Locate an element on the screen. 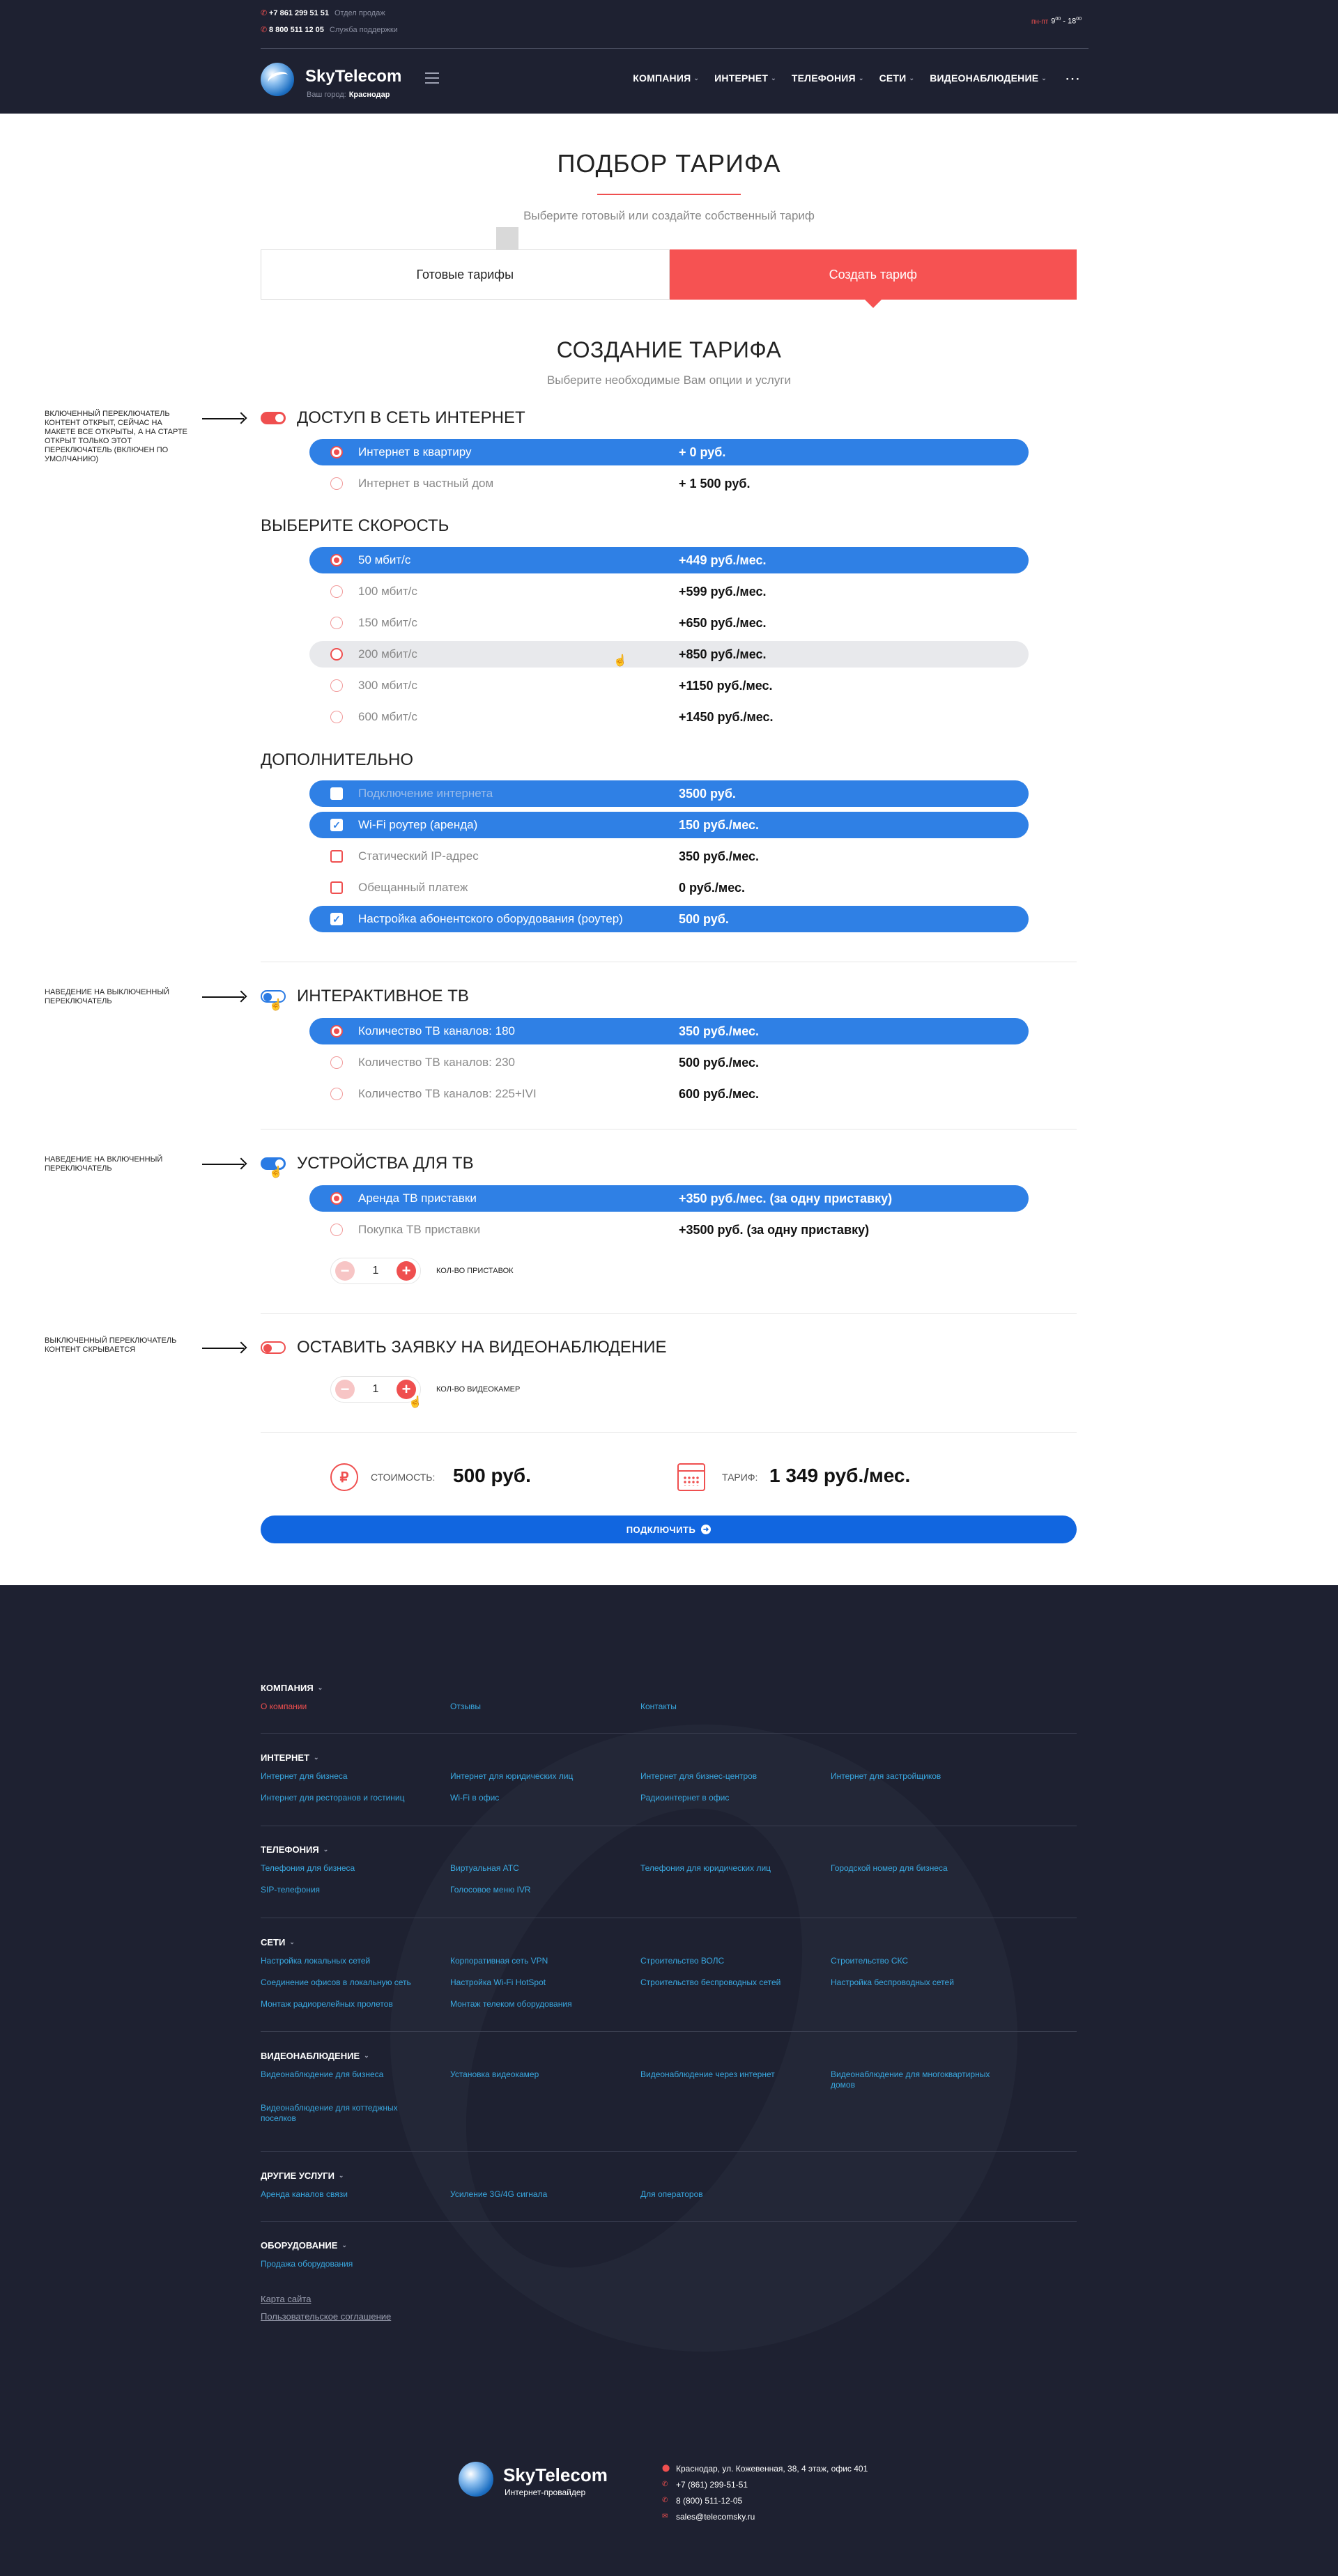 Image resolution: width=1338 pixels, height=2576 pixels. speed-option: 150 мбит/с +650 руб./мес. is located at coordinates (669, 623).